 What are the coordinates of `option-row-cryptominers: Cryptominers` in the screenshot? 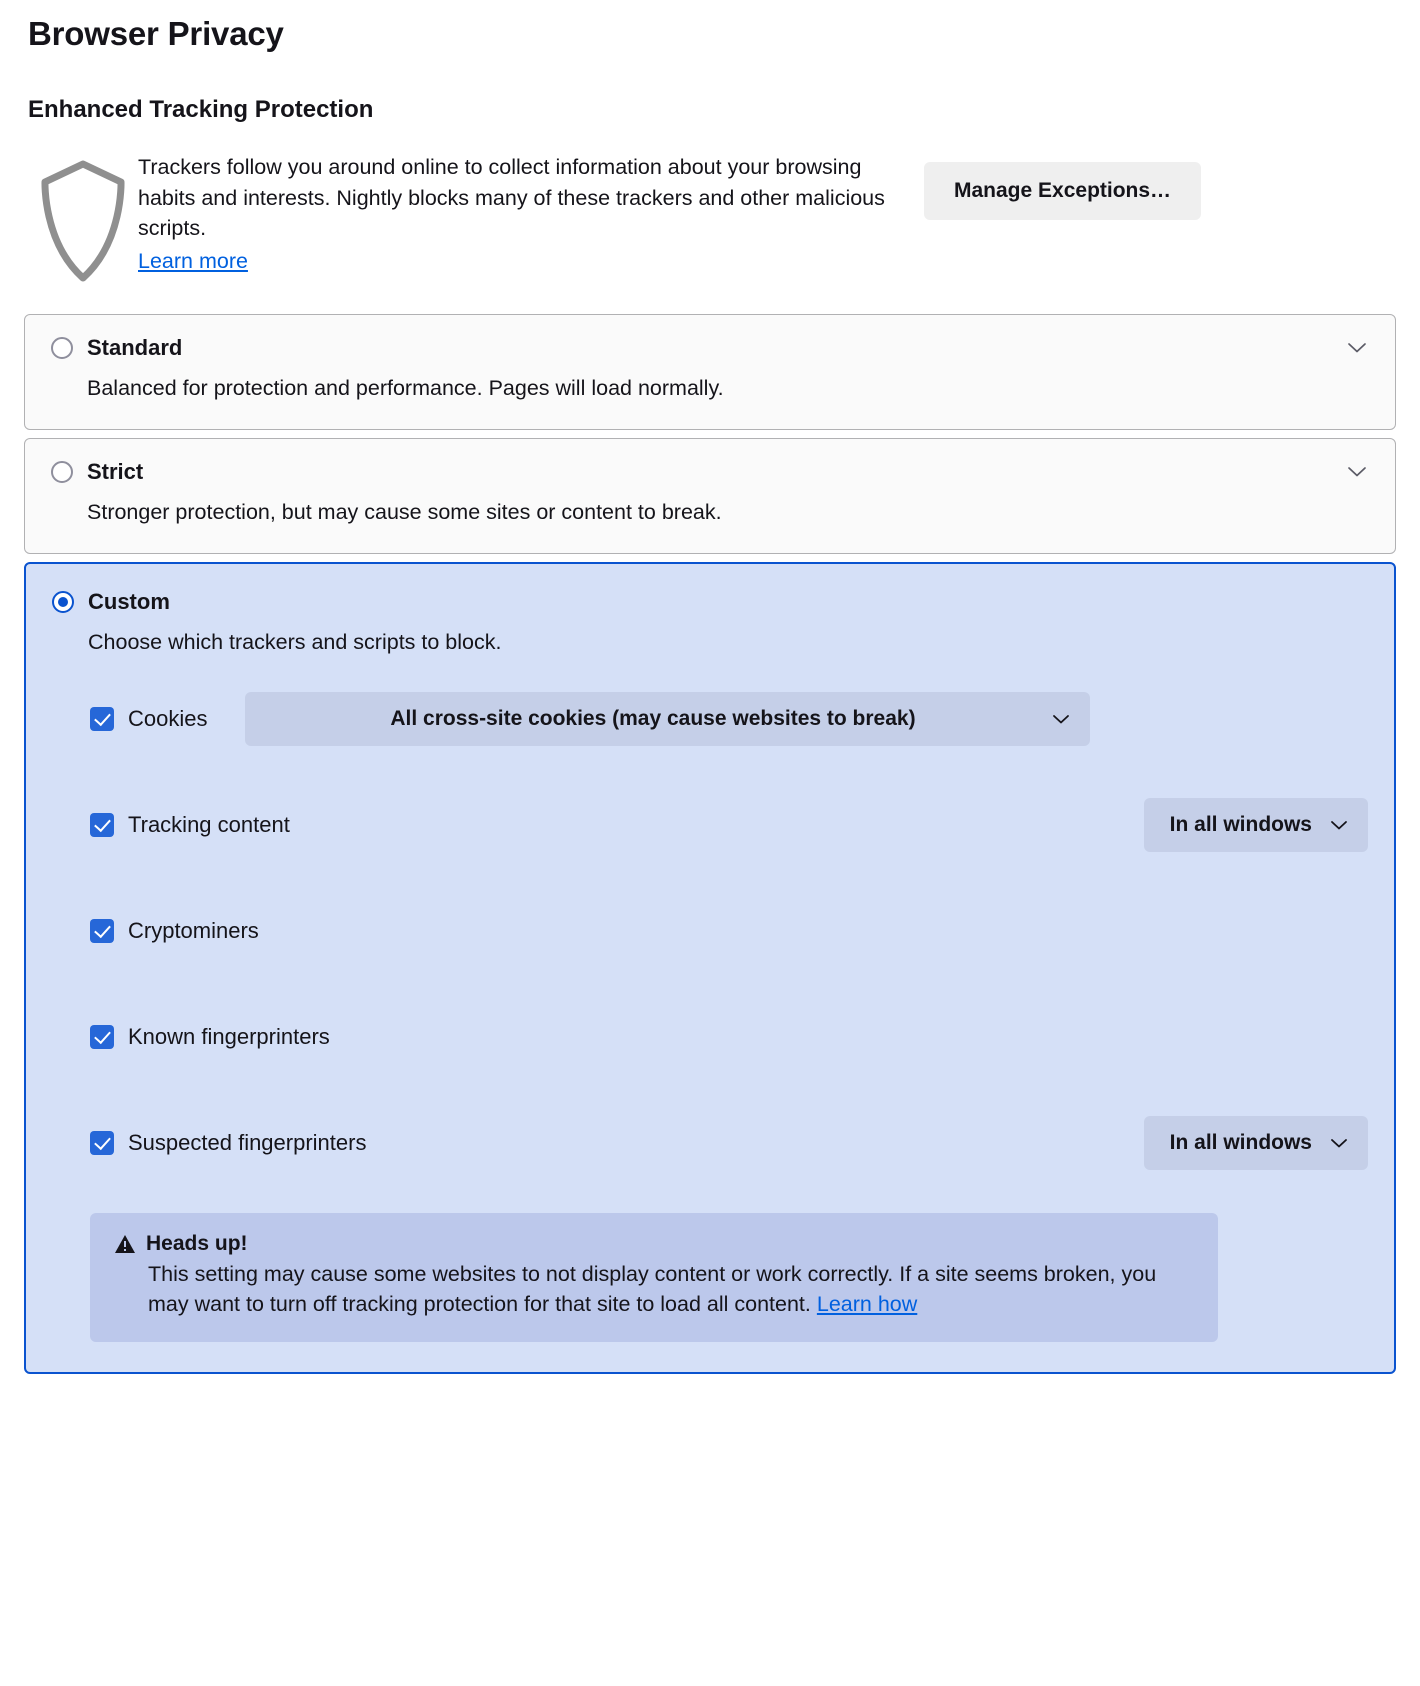 It's located at (729, 931).